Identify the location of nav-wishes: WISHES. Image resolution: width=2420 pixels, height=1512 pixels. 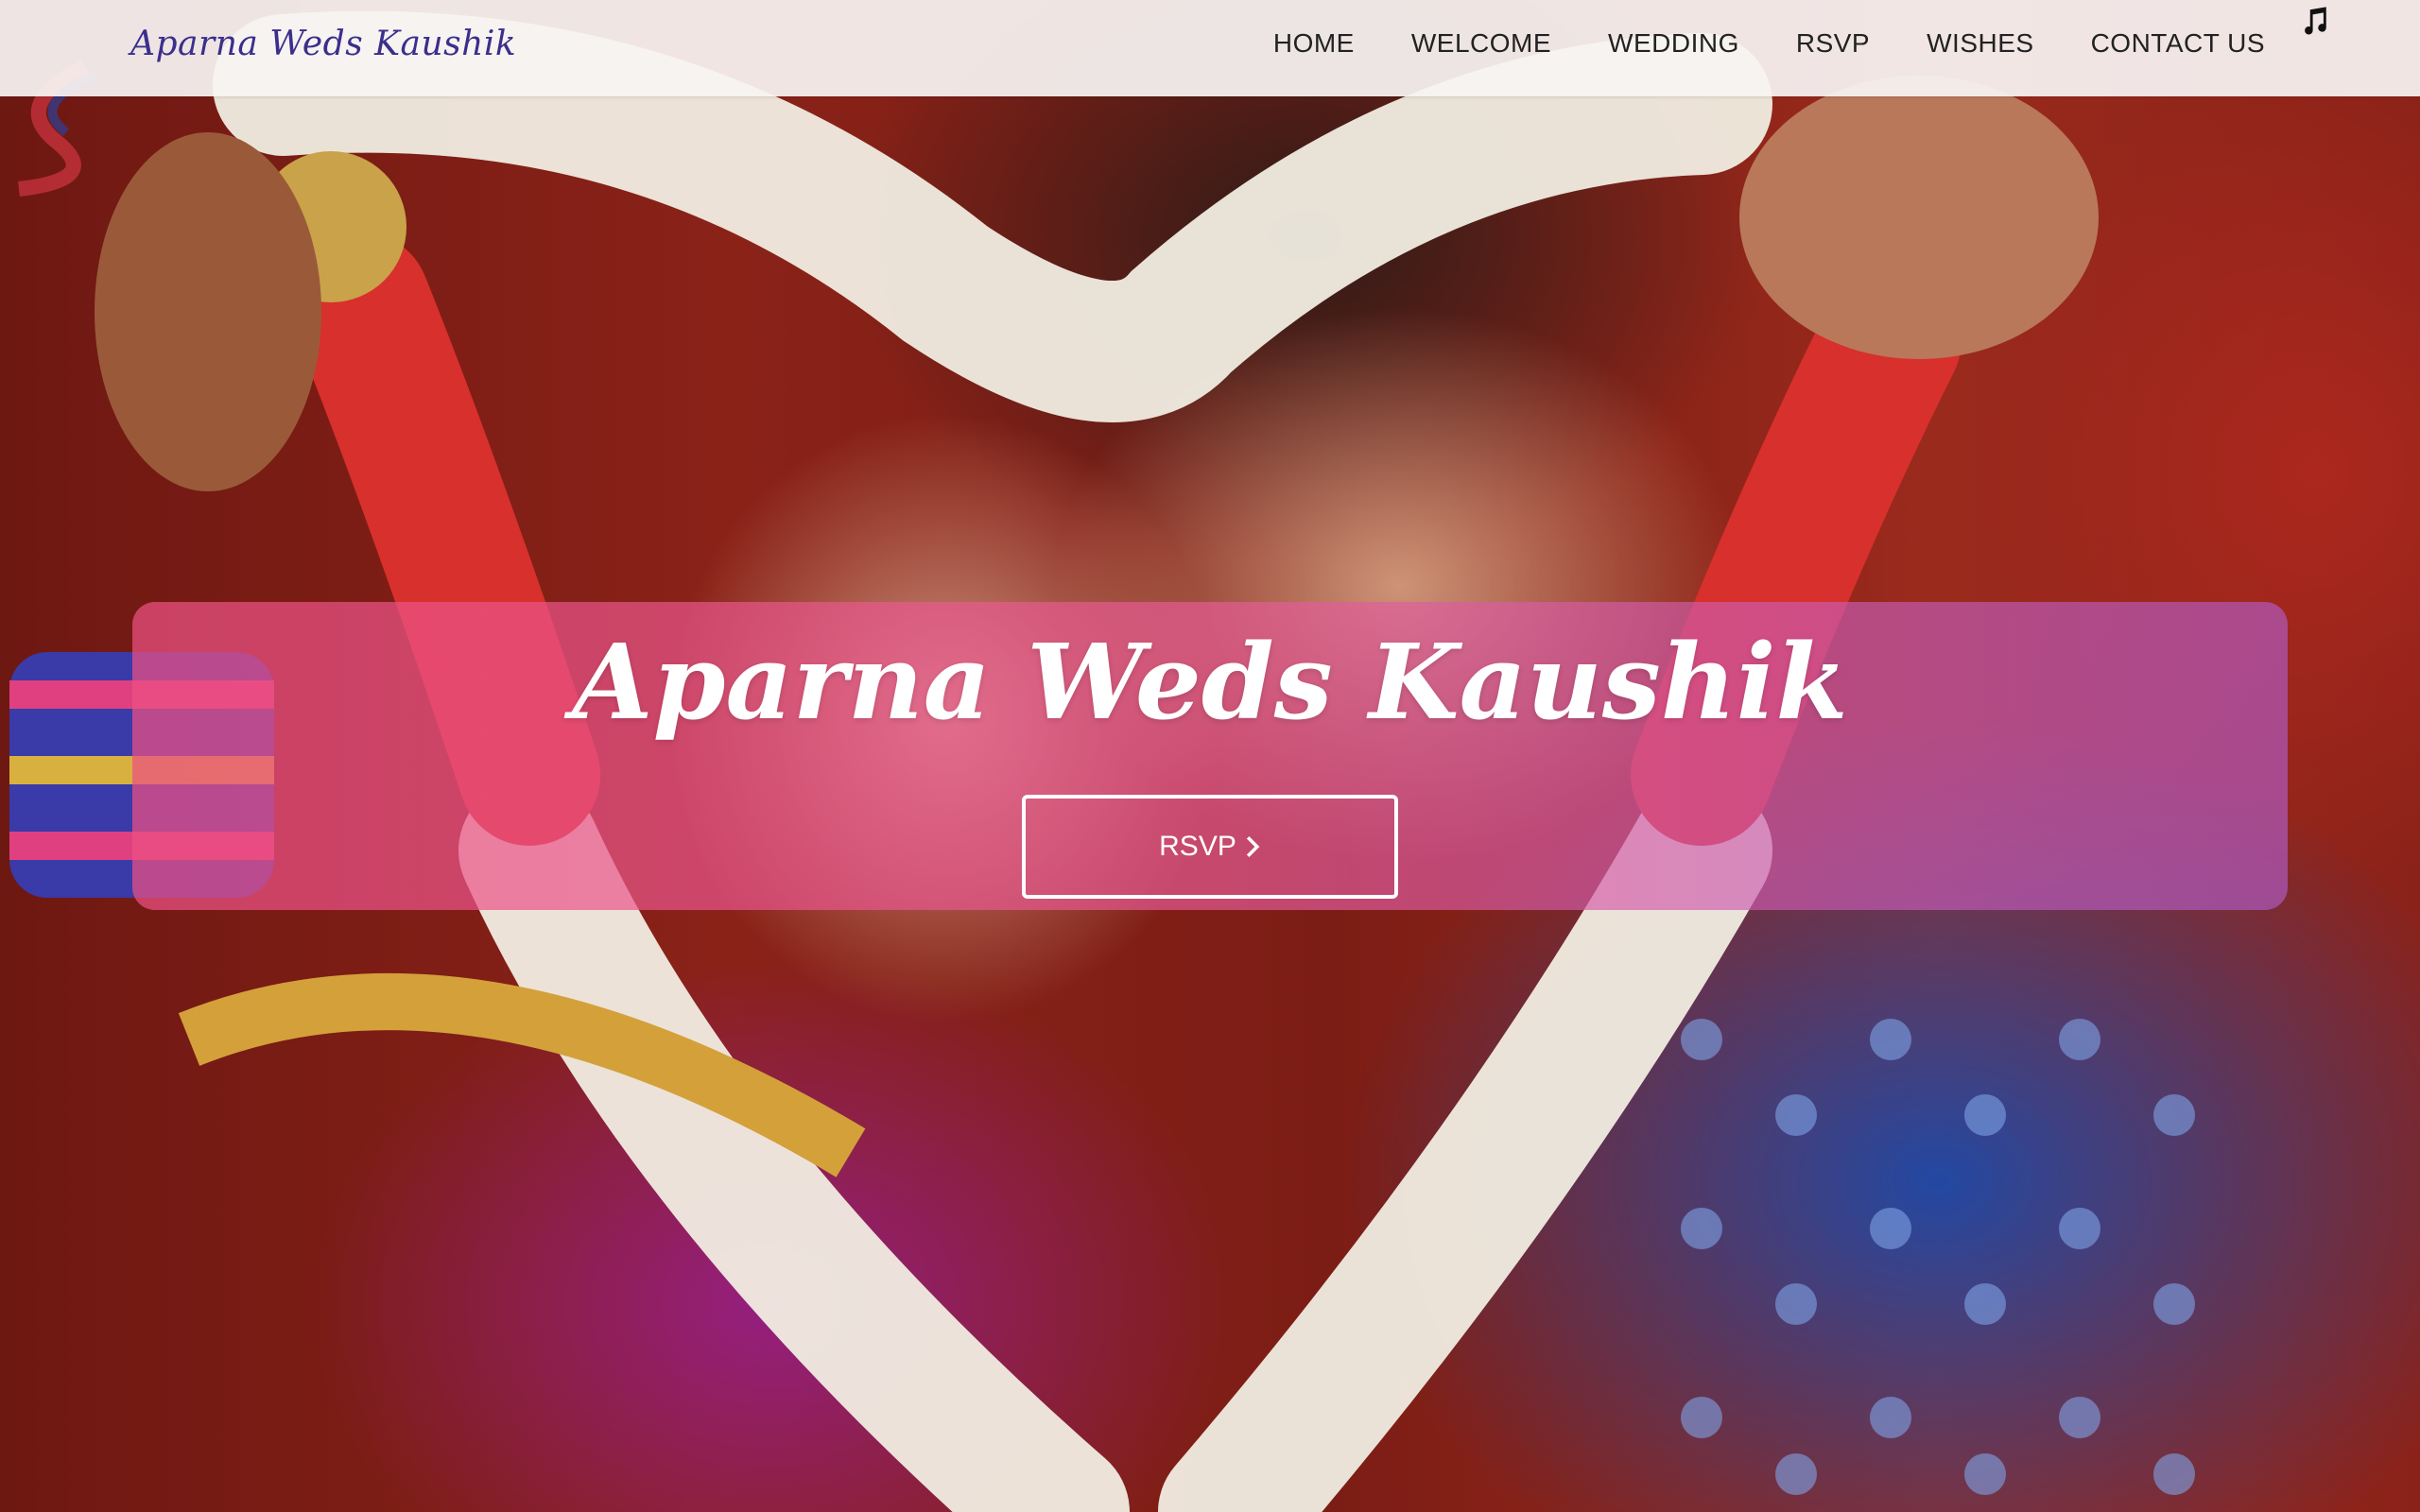
(1980, 43).